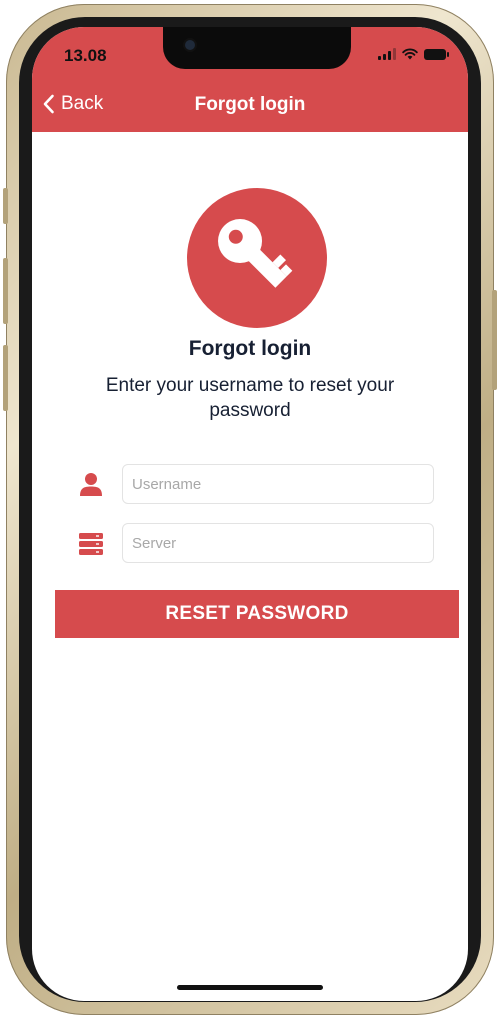 Image resolution: width=500 pixels, height=1019 pixels. Describe the element at coordinates (190, 45) in the screenshot. I see `front-camera` at that location.